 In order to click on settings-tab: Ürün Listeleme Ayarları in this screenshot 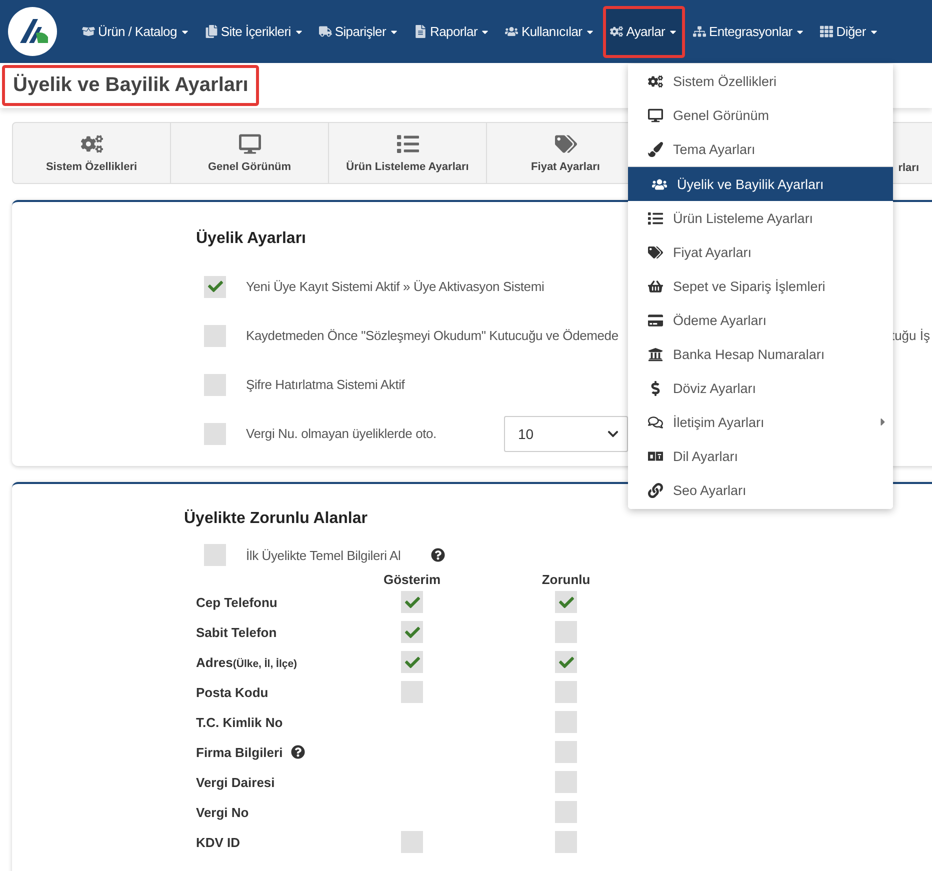, I will do `click(408, 153)`.